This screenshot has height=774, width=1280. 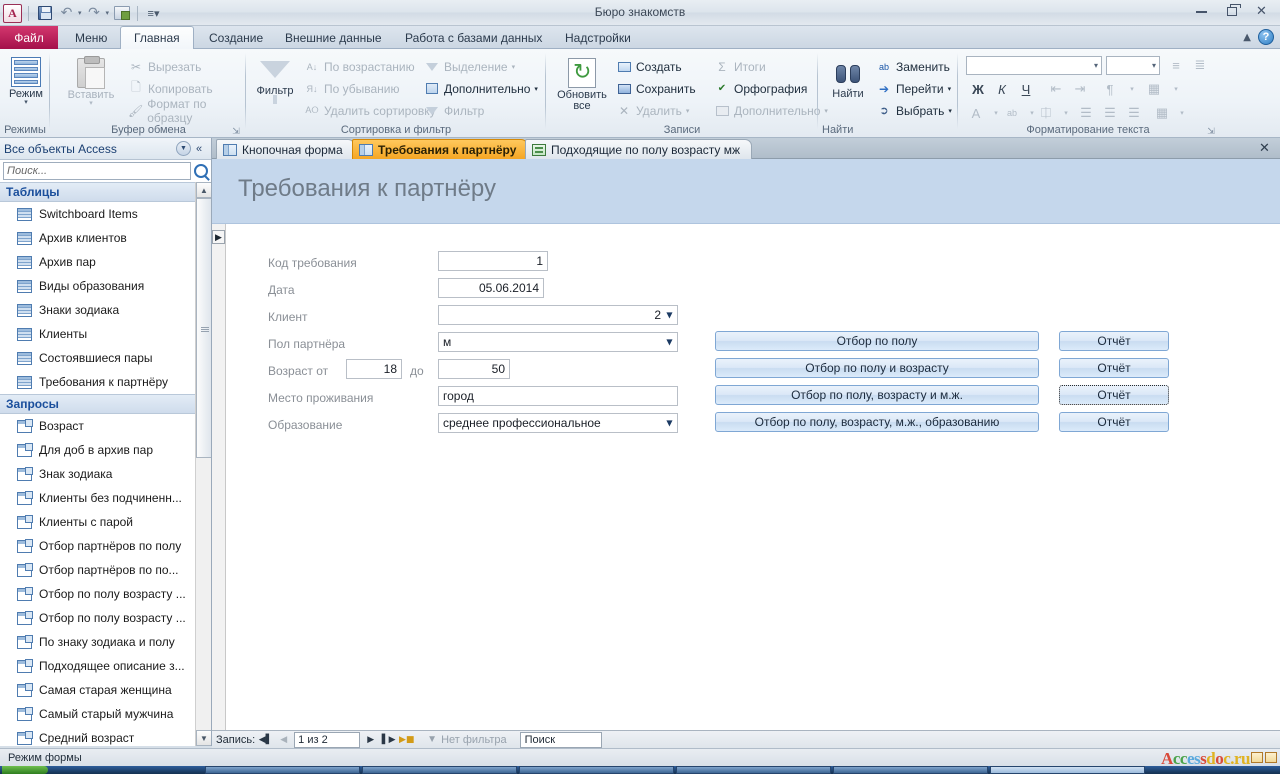 I want to click on first-record-button: ◀▌, so click(x=265, y=739).